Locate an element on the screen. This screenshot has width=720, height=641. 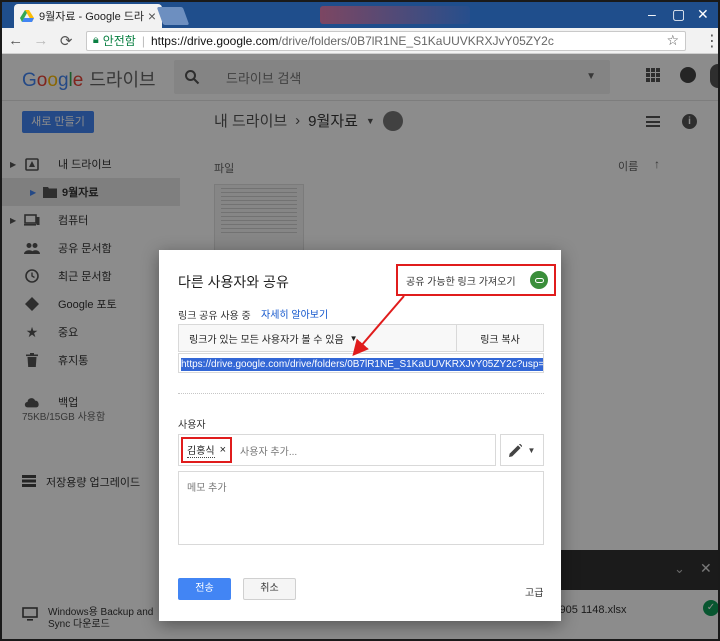
link-access-dropdown: 링크가 있는 모든 사용자가 볼 수 있음 ▼ is located at coordinates (318, 338).